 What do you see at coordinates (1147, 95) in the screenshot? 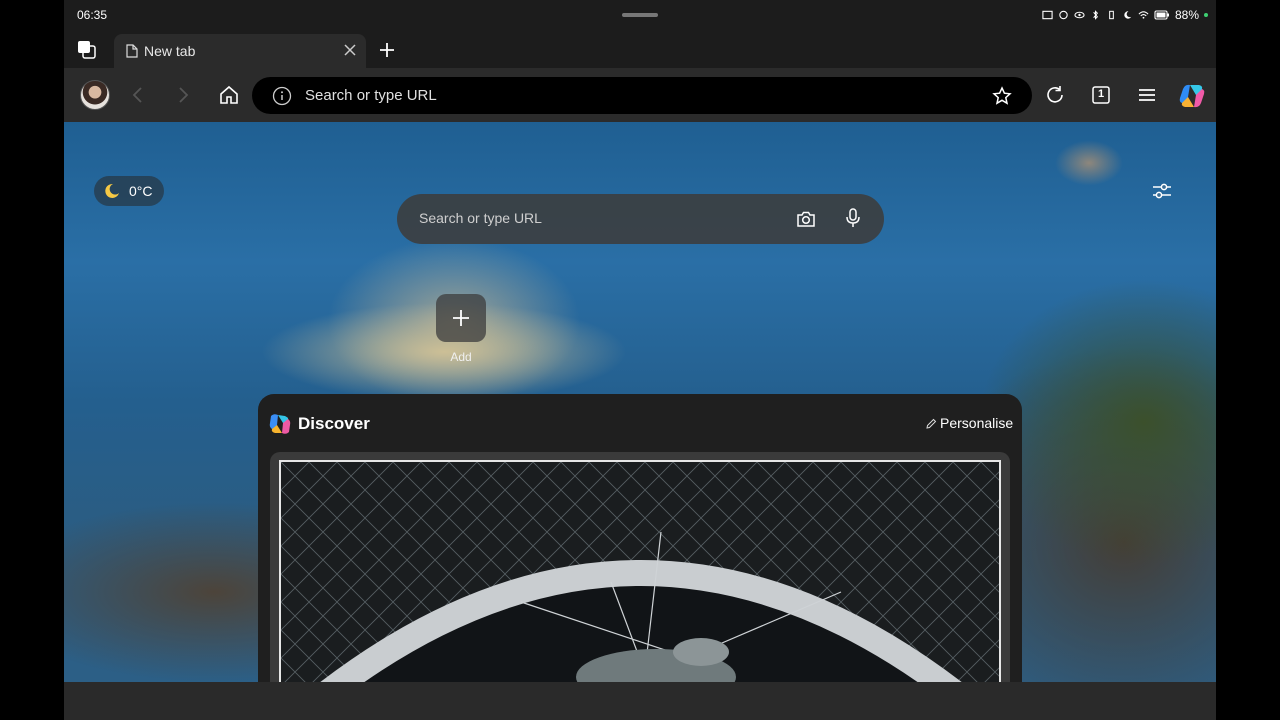
I see `menu-icon` at bounding box center [1147, 95].